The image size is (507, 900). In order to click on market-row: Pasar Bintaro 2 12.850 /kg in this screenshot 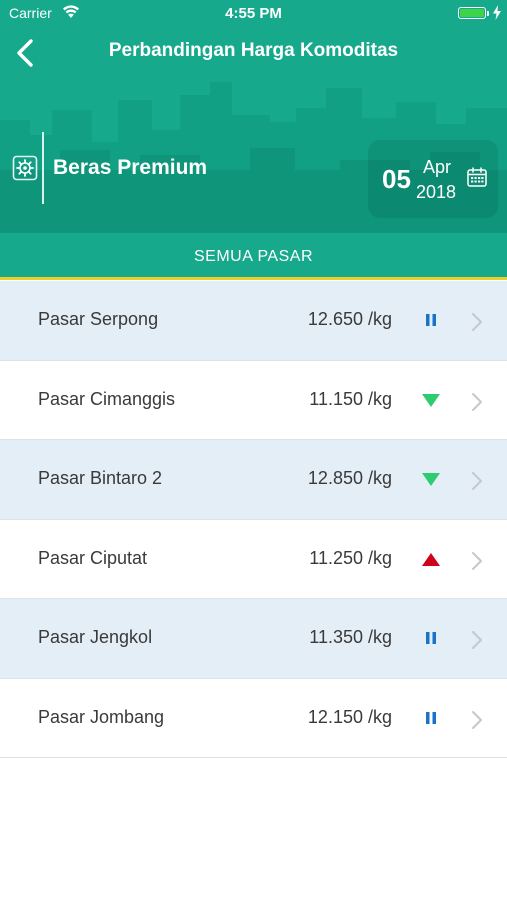, I will do `click(253, 480)`.